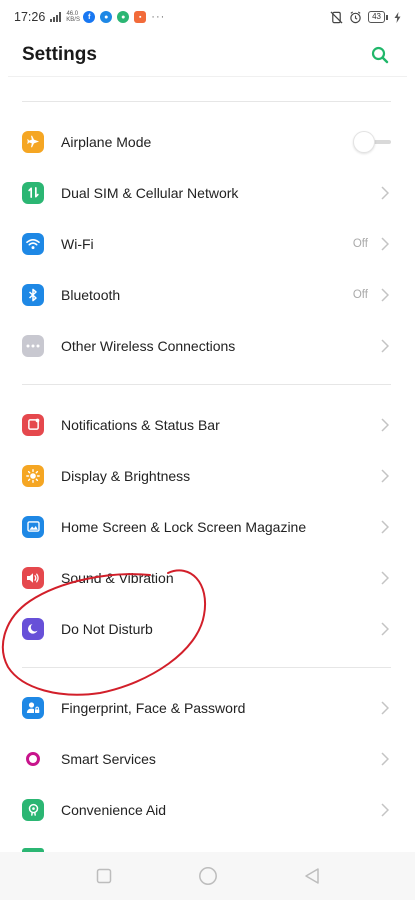  Describe the element at coordinates (33, 758) in the screenshot. I see `ring-icon` at that location.